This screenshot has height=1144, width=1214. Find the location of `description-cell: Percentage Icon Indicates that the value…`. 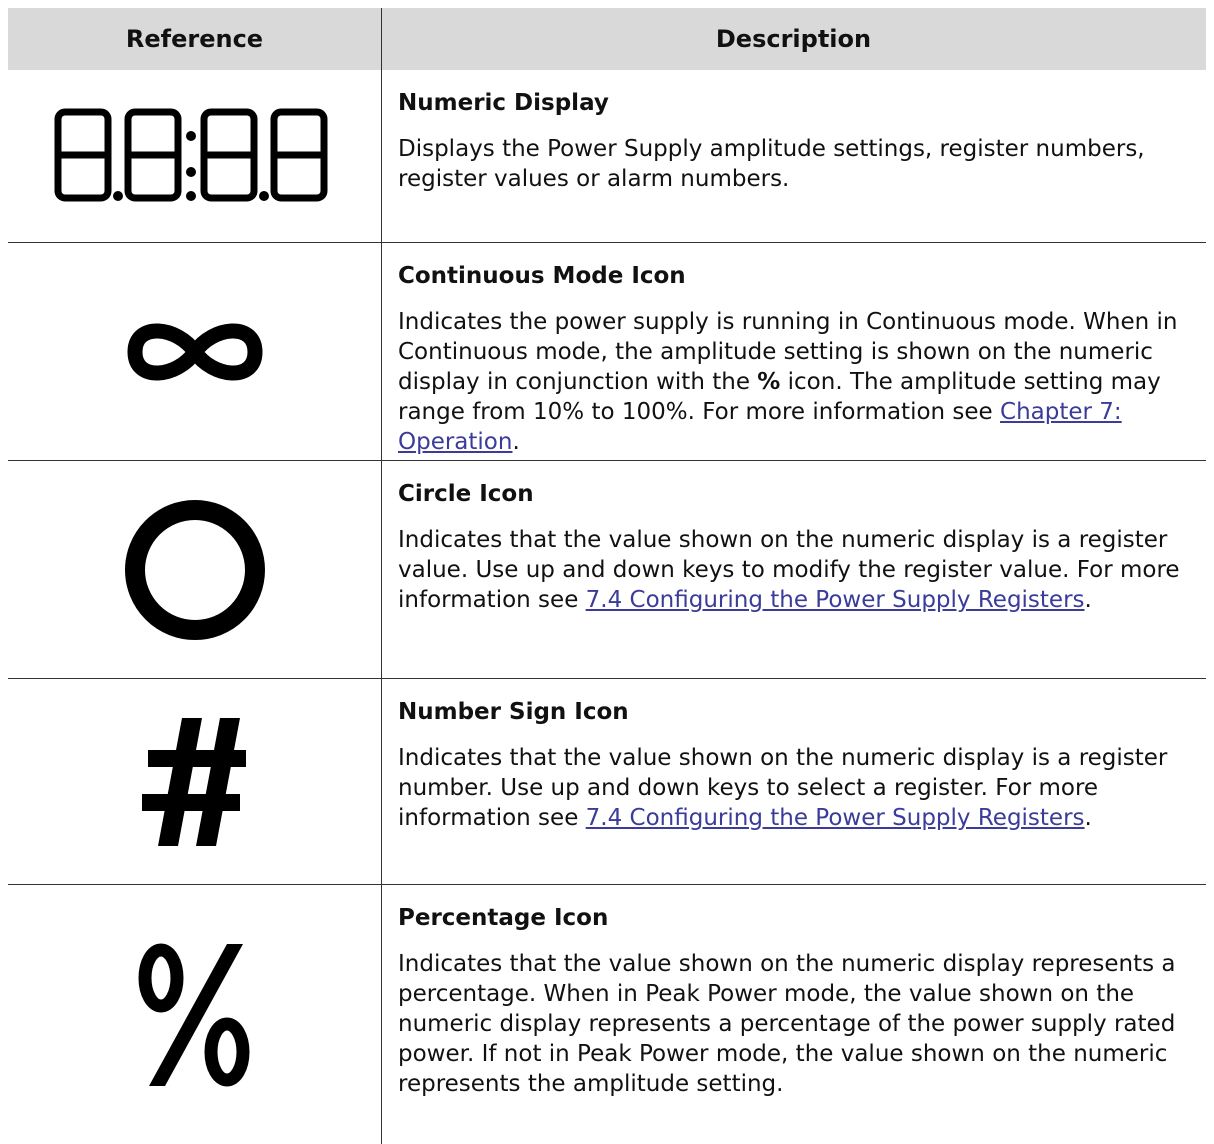

description-cell: Percentage Icon Indicates that the value… is located at coordinates (798, 1001).